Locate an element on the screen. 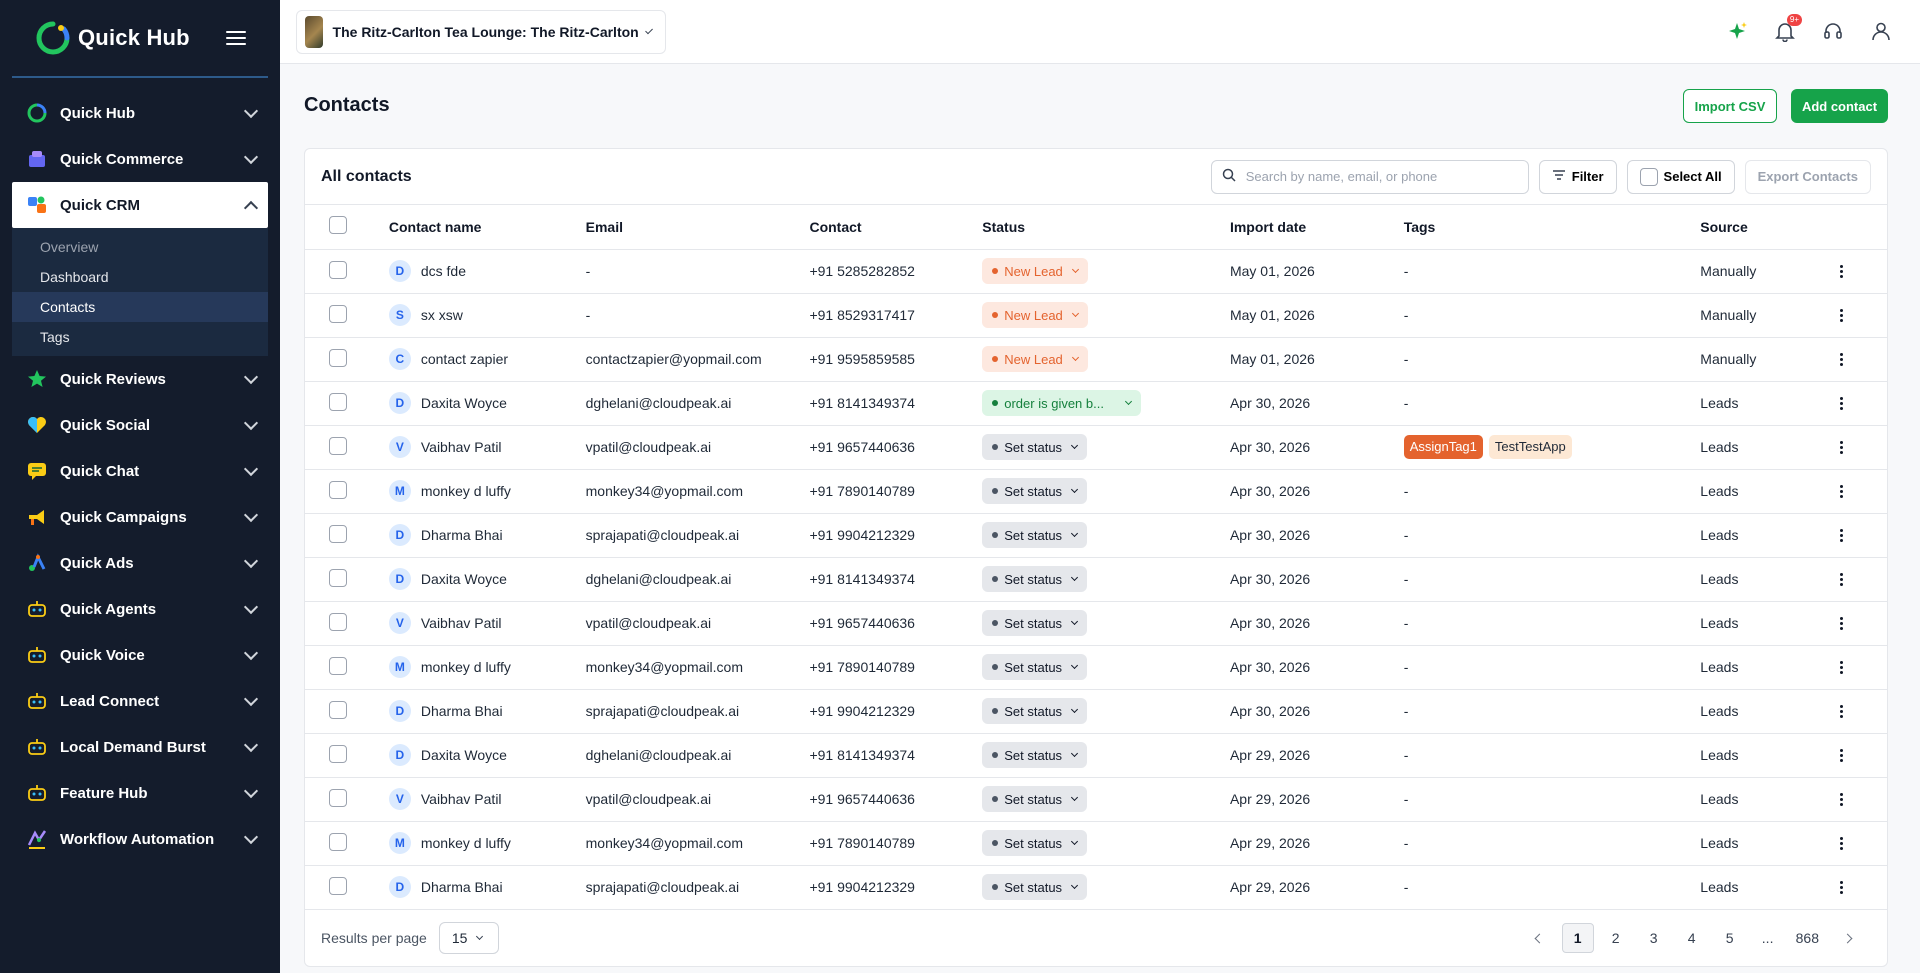 Image resolution: width=1920 pixels, height=973 pixels. sidebar-item-quick-commerce: Quick Commerce is located at coordinates (140, 159).